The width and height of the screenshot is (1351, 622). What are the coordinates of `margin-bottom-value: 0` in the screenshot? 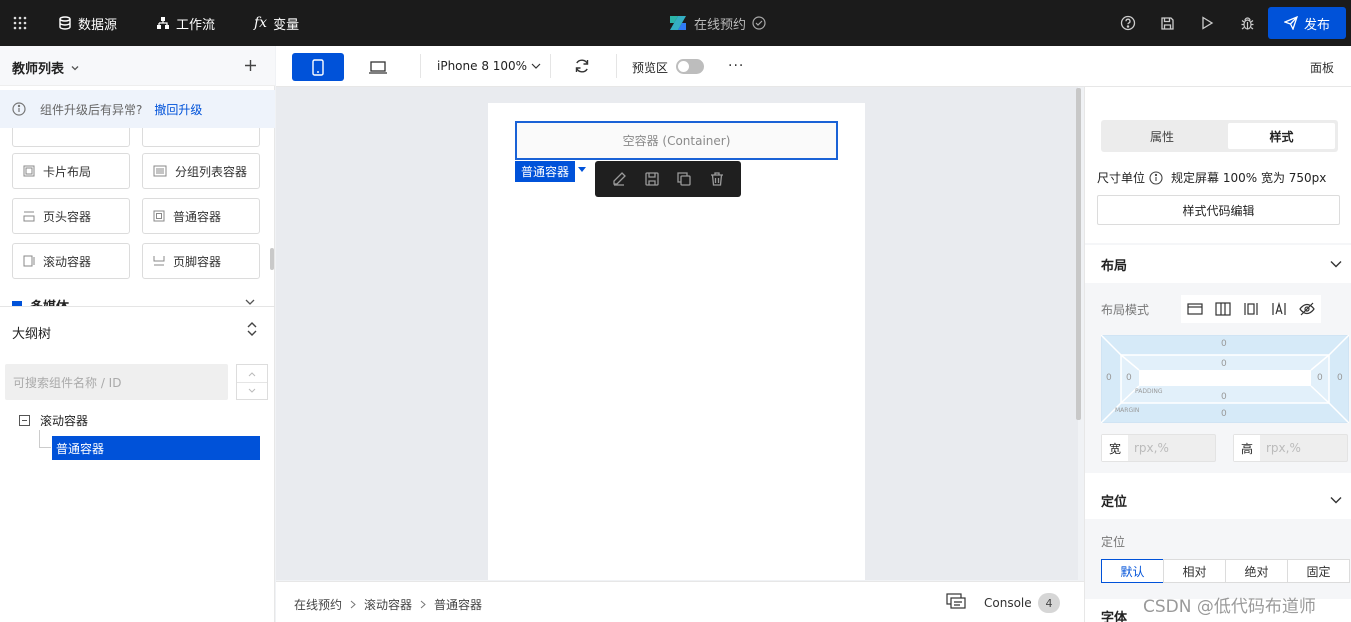 It's located at (1224, 414).